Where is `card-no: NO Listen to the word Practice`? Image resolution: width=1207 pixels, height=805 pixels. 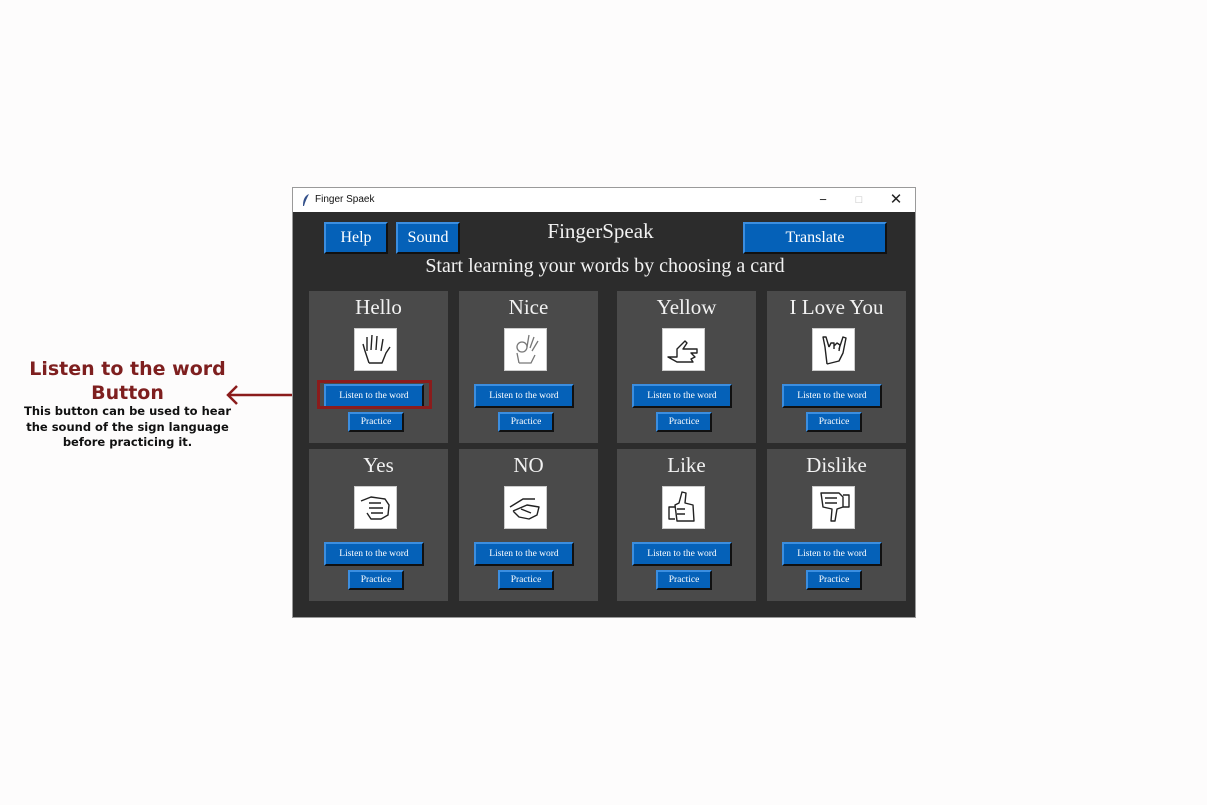
card-no: NO Listen to the word Practice is located at coordinates (528, 525).